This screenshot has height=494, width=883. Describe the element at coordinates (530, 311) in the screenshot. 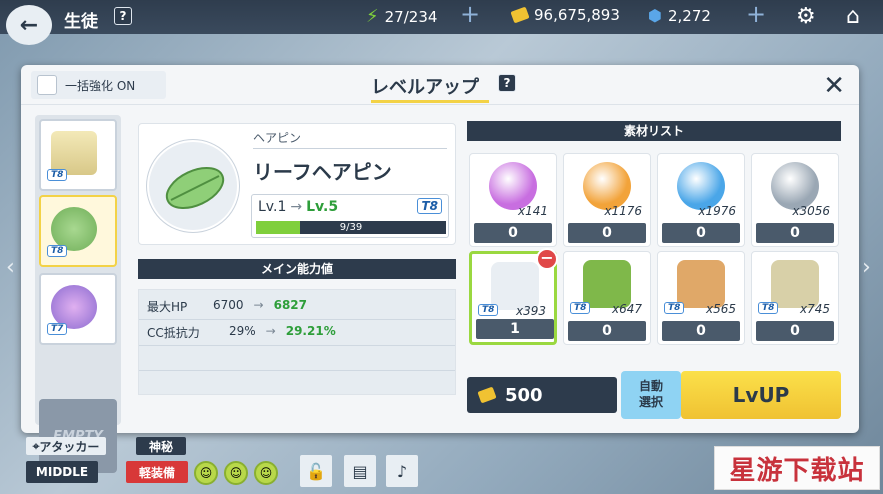

I see `material-count: x393` at that location.